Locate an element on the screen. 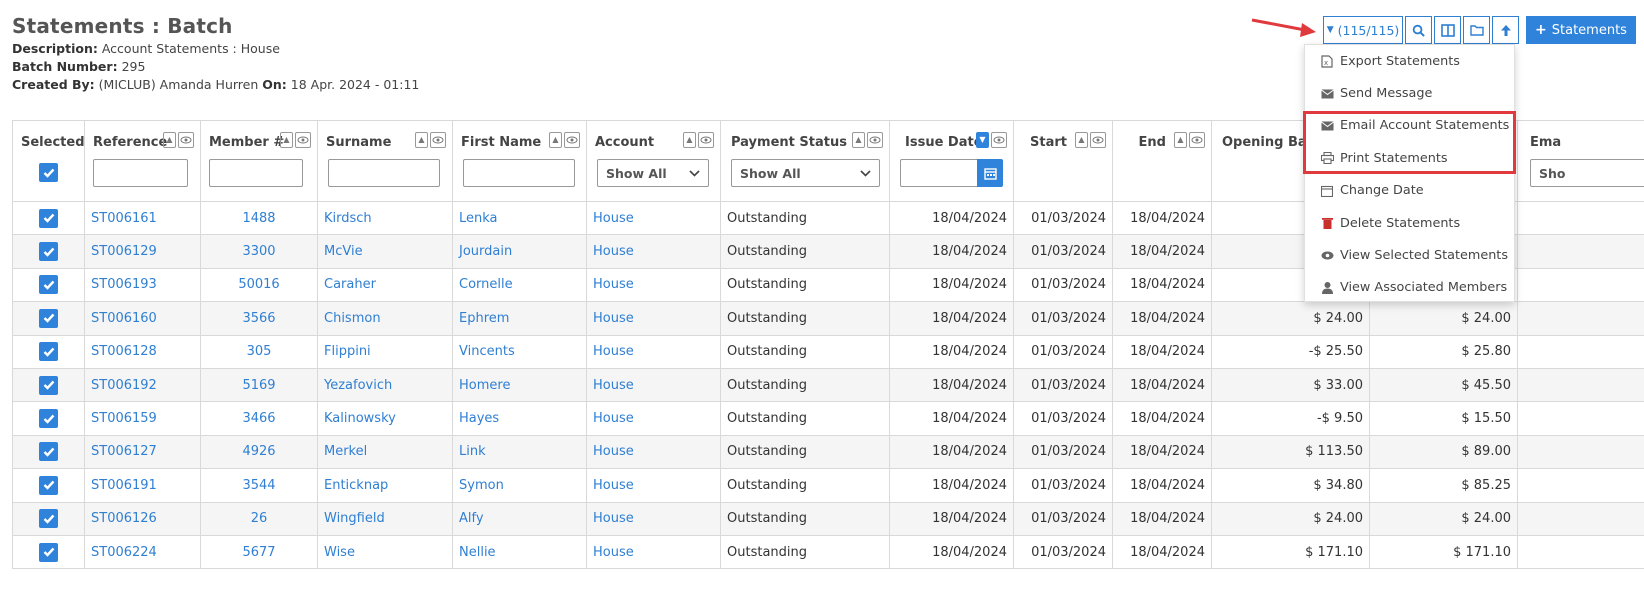 The image size is (1644, 590). reference-link: ST006129 is located at coordinates (142, 251).